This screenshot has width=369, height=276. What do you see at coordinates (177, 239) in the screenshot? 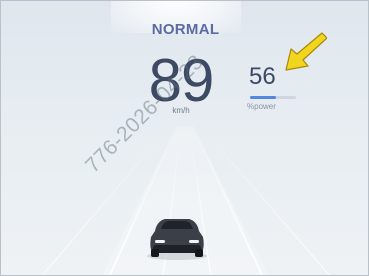
I see `car-icon` at bounding box center [177, 239].